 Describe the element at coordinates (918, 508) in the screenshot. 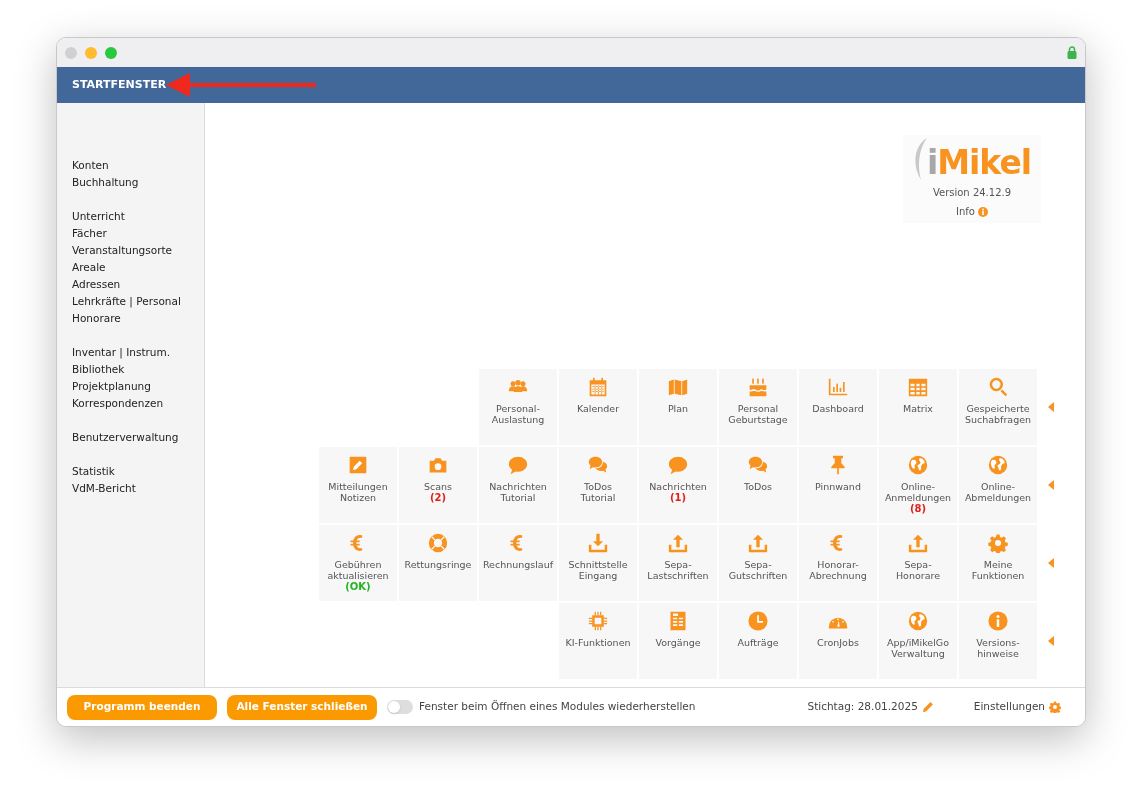

I see `count-label: (8)` at that location.